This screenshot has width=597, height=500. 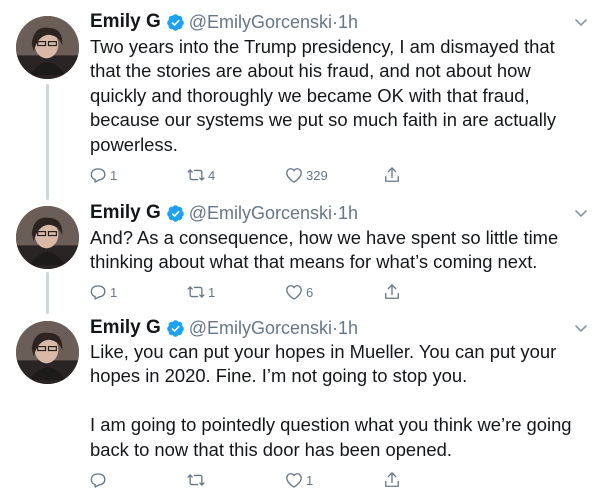 I want to click on like-count: 6, so click(x=310, y=292).